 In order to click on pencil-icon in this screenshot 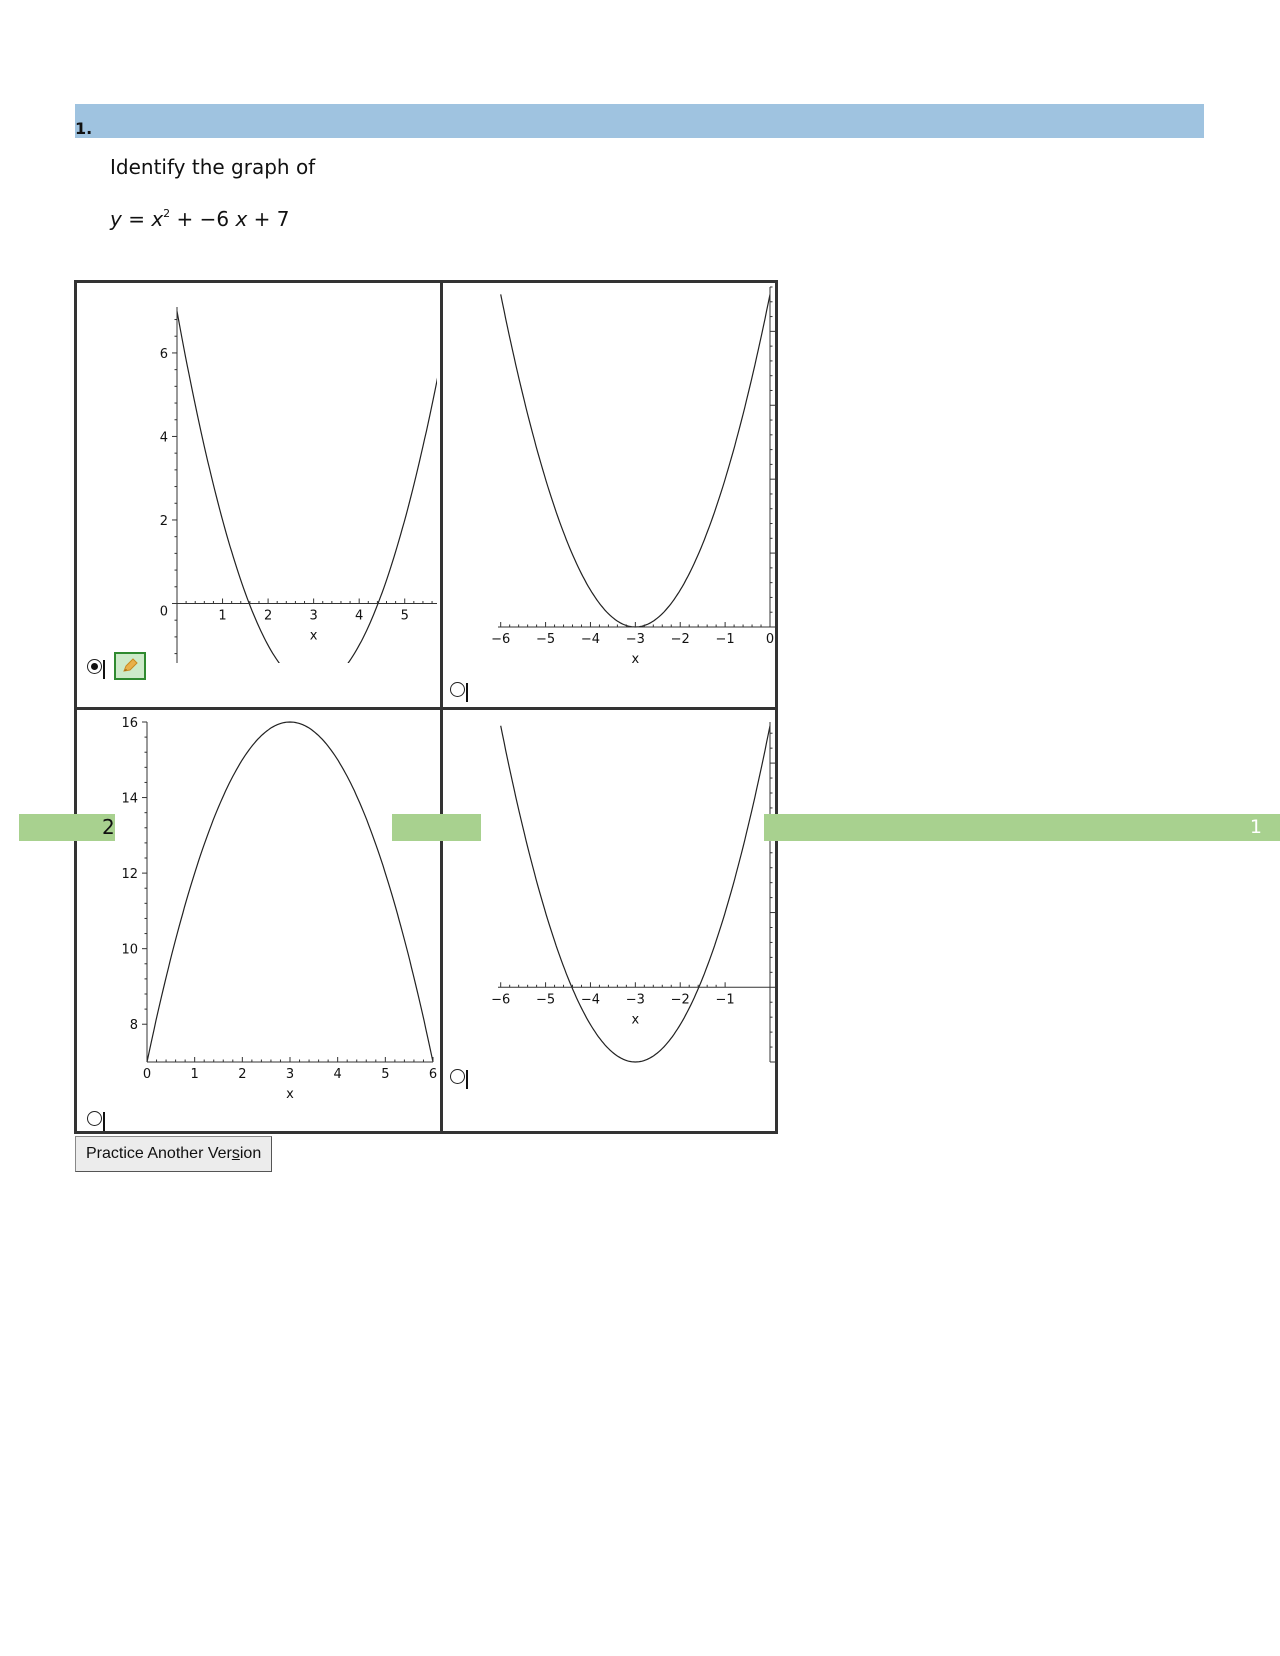, I will do `click(130, 665)`.